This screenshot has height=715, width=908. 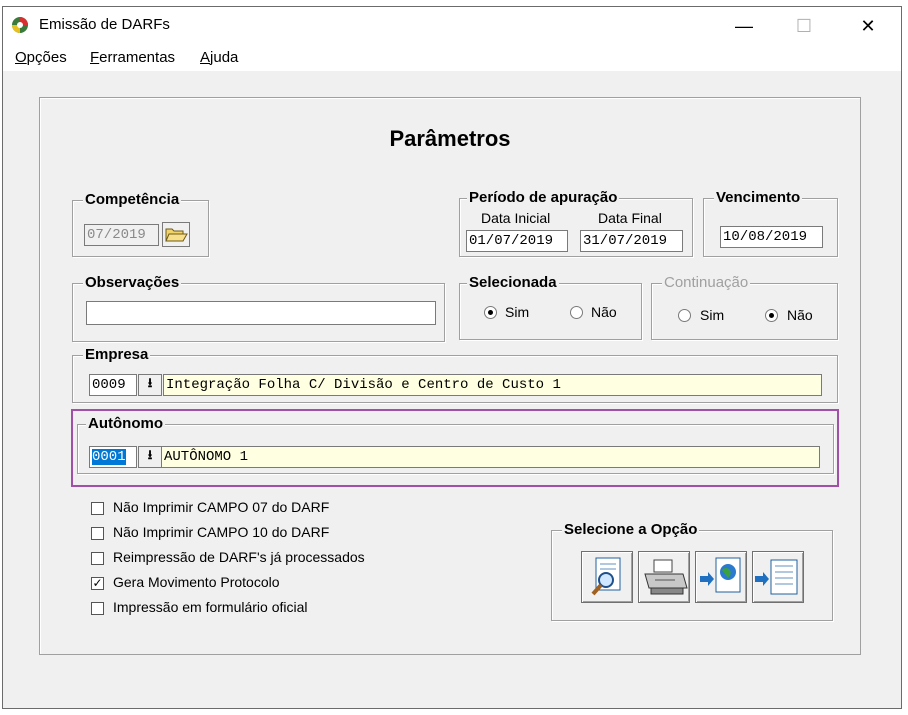 I want to click on option-checkbox-campo07, so click(x=97, y=508).